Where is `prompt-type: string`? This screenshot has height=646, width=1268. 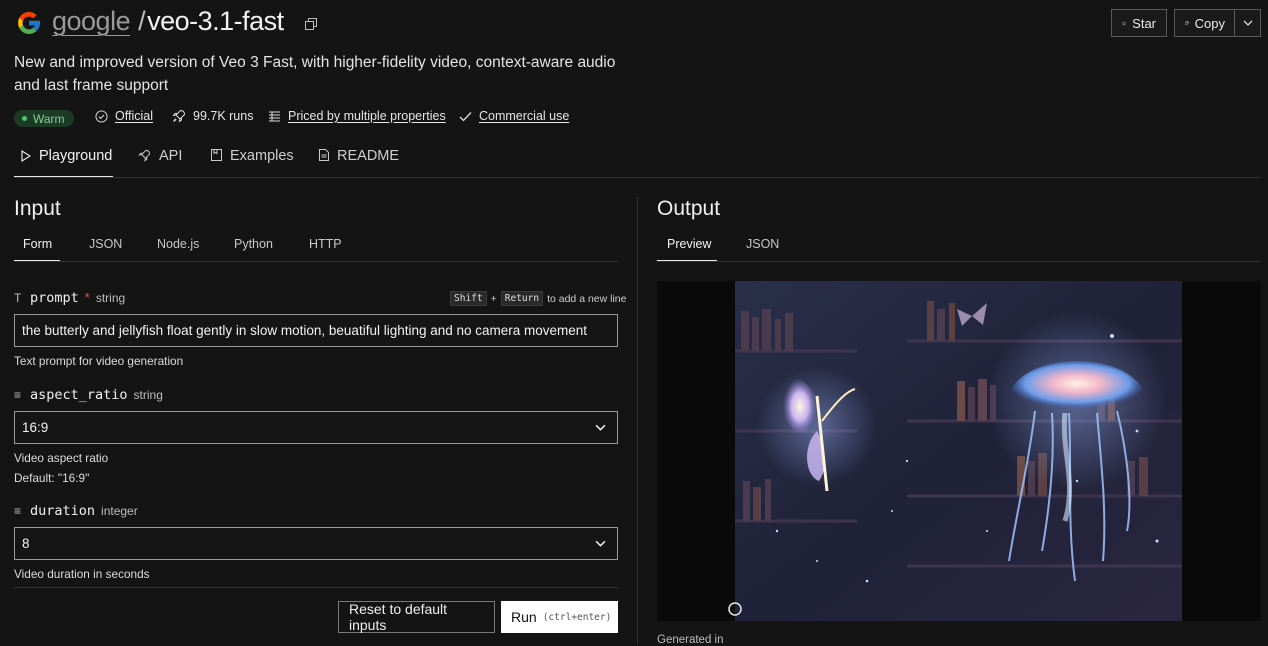 prompt-type: string is located at coordinates (110, 298).